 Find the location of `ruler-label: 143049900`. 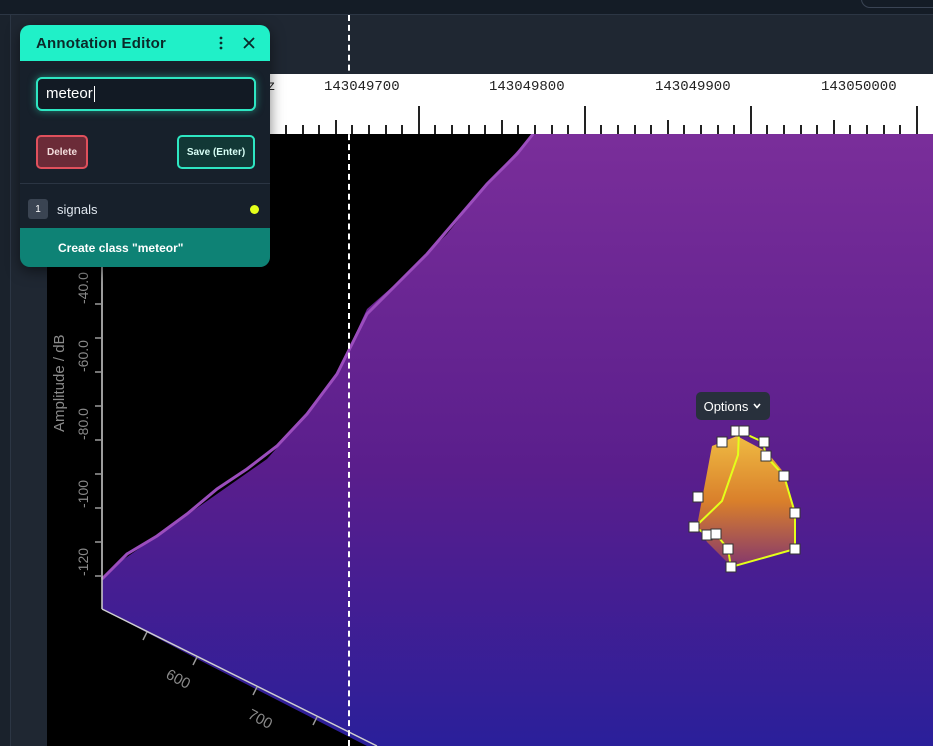

ruler-label: 143049900 is located at coordinates (693, 87).